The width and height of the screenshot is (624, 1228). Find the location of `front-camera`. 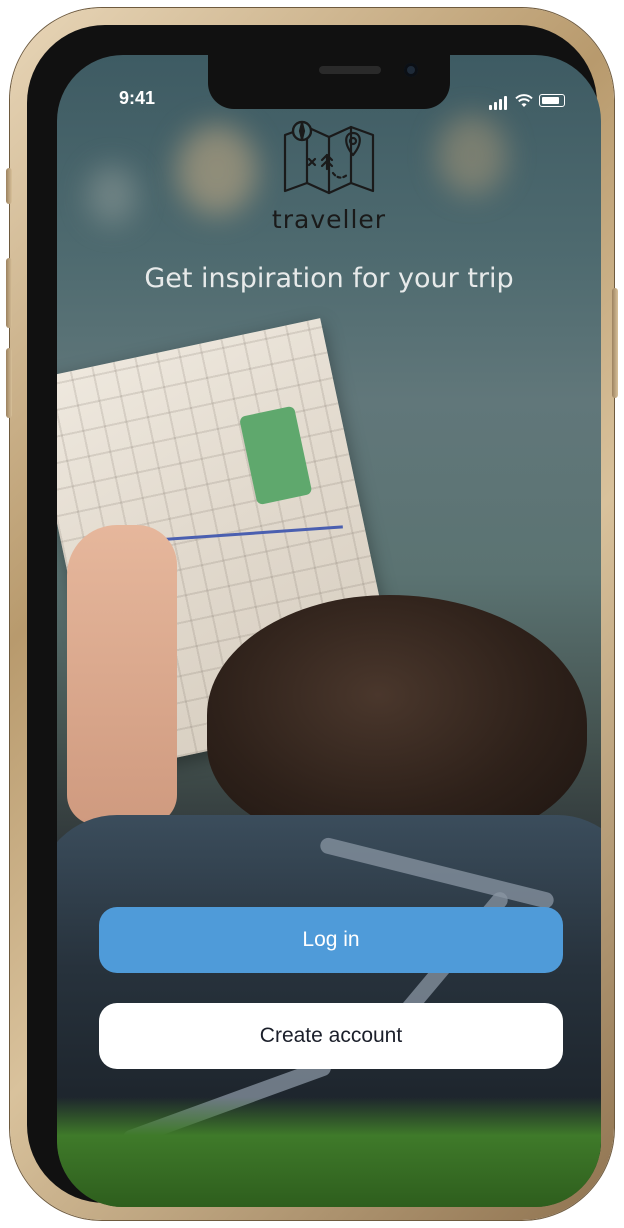

front-camera is located at coordinates (411, 70).